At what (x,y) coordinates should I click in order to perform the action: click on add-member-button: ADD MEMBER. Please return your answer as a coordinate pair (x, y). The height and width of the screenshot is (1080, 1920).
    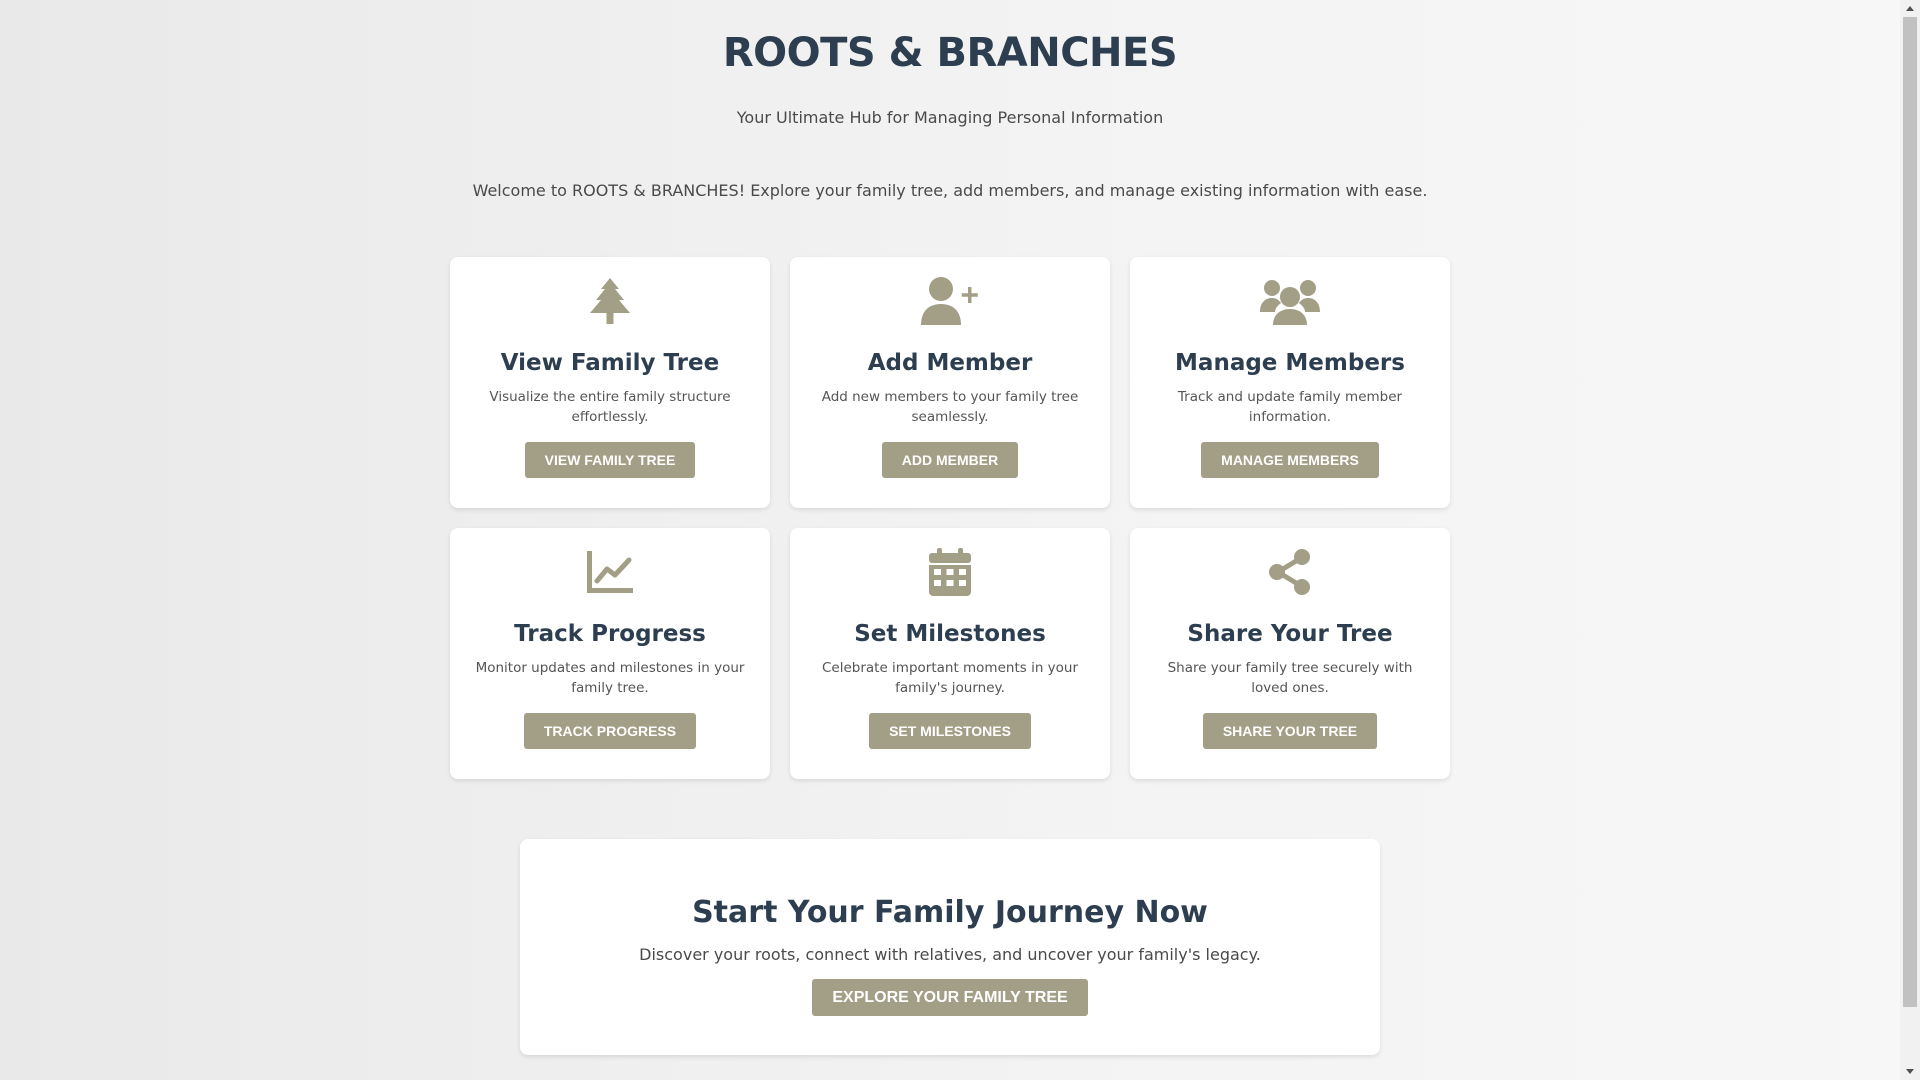
    Looking at the image, I should click on (950, 460).